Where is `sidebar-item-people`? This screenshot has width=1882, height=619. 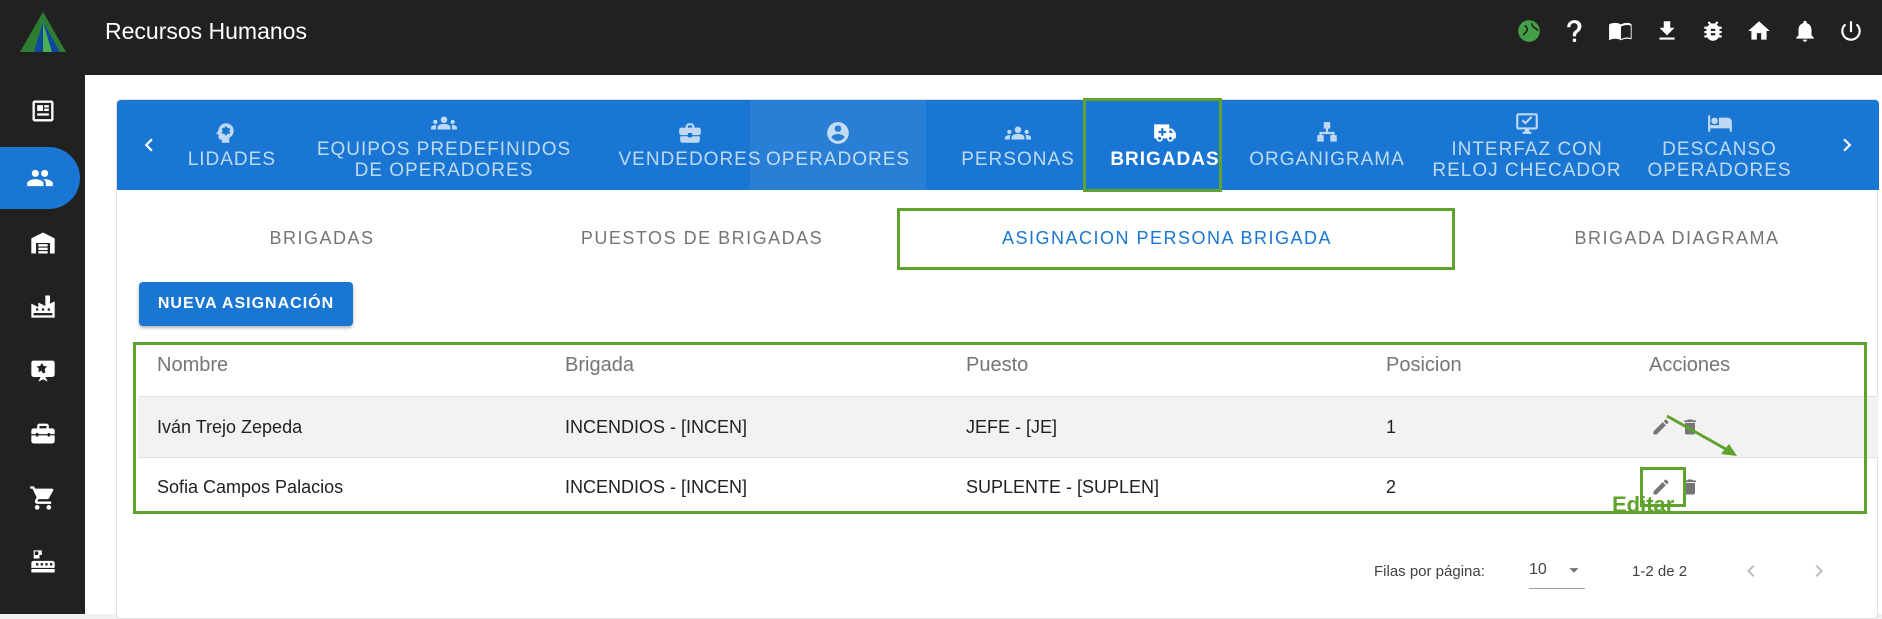 sidebar-item-people is located at coordinates (40, 178).